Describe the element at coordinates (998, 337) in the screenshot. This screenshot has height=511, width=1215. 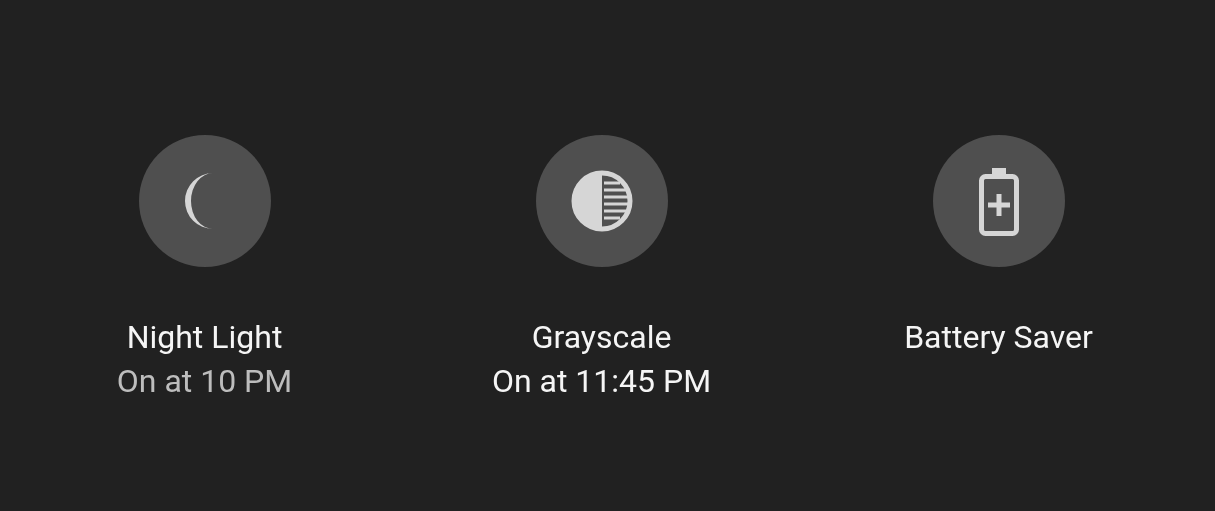
I see `tile-label: Battery Saver` at that location.